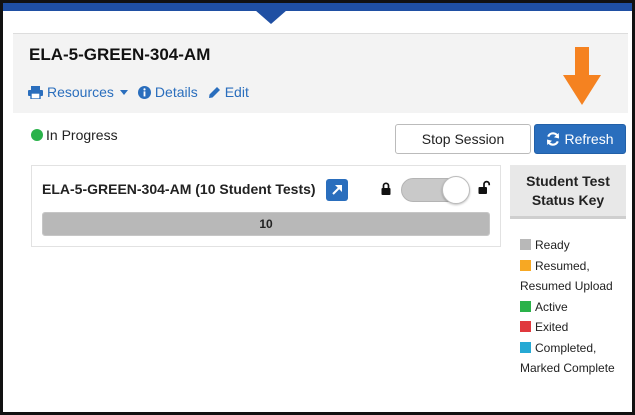 The height and width of the screenshot is (415, 635). I want to click on refresh-button: Refresh, so click(580, 139).